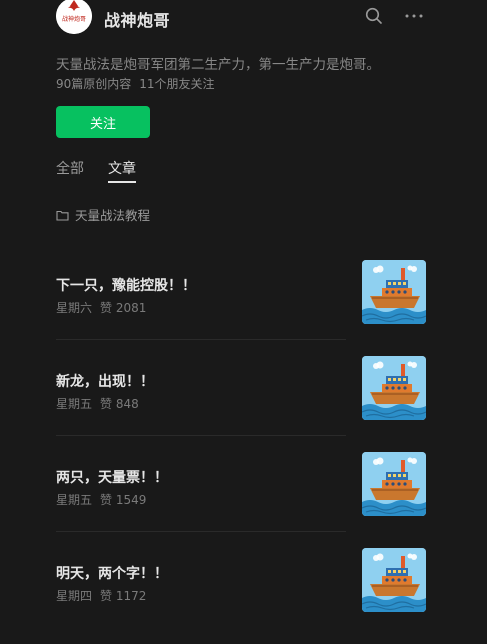 The width and height of the screenshot is (487, 644). I want to click on article-meta: 星期五赞 1549, so click(101, 499).